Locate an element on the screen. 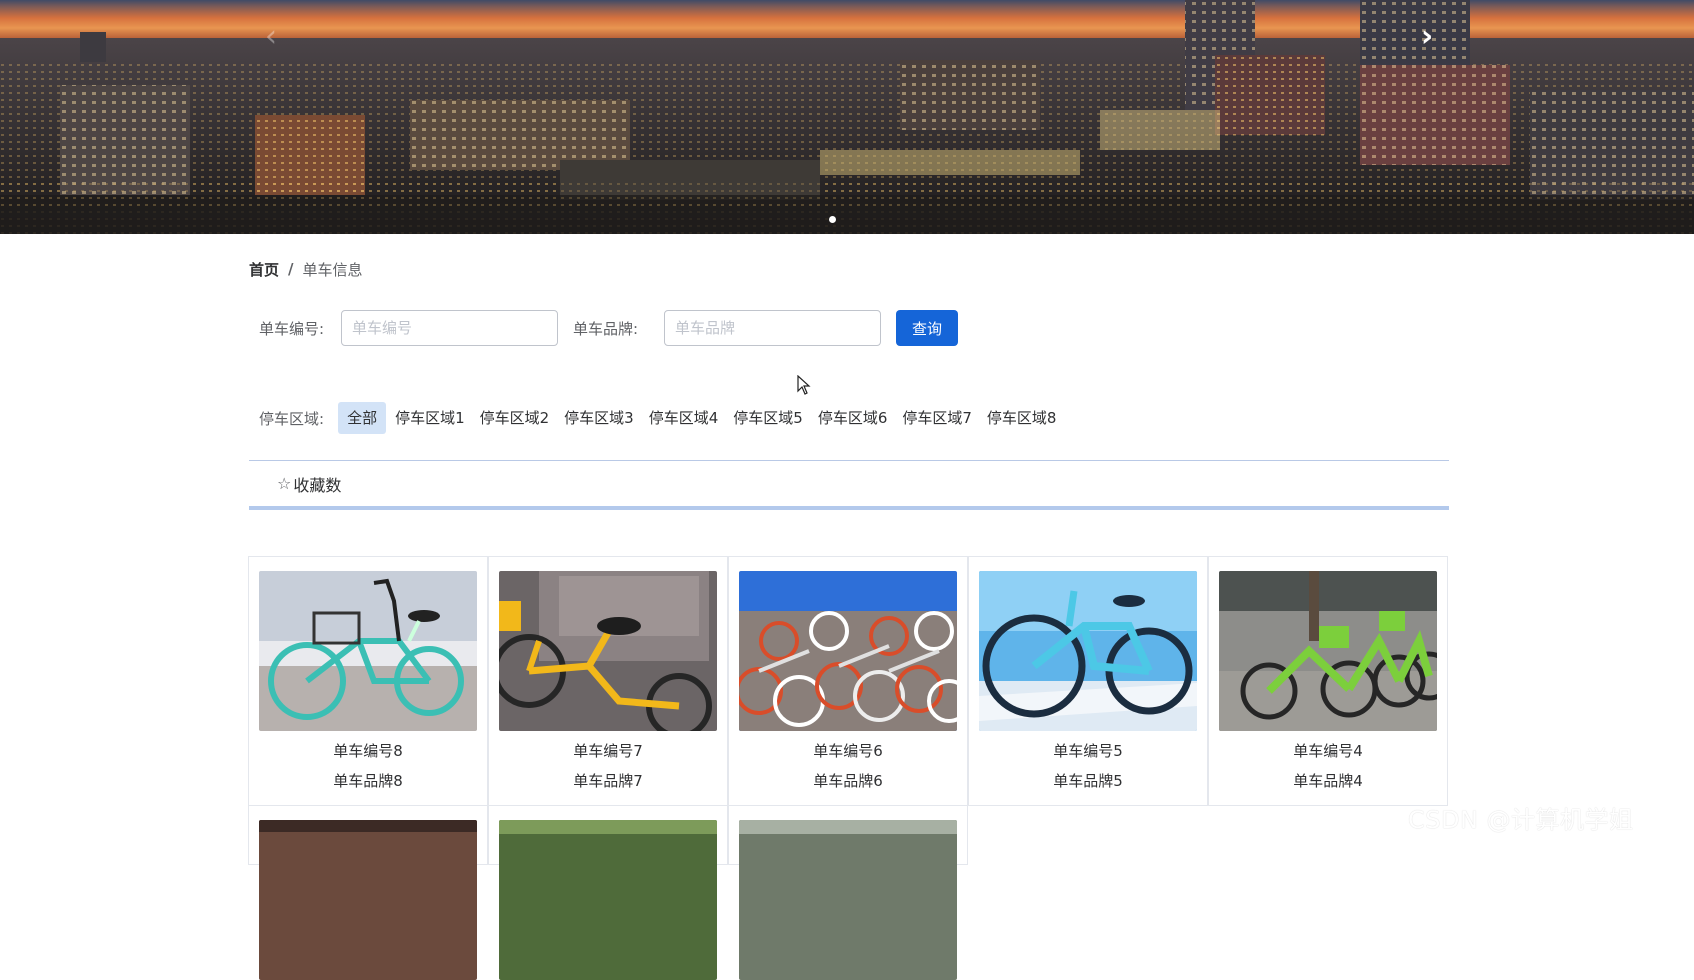 The image size is (1694, 980). chevron-right-icon: › is located at coordinates (1427, 36).